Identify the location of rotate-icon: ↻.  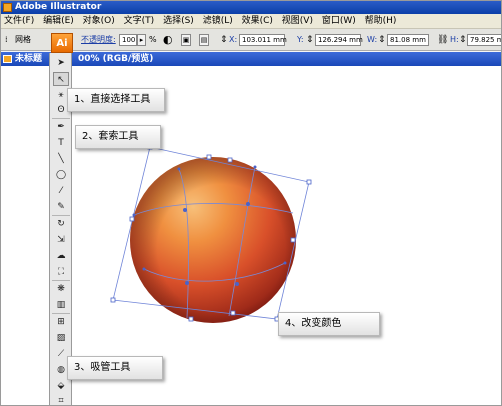
(61, 224).